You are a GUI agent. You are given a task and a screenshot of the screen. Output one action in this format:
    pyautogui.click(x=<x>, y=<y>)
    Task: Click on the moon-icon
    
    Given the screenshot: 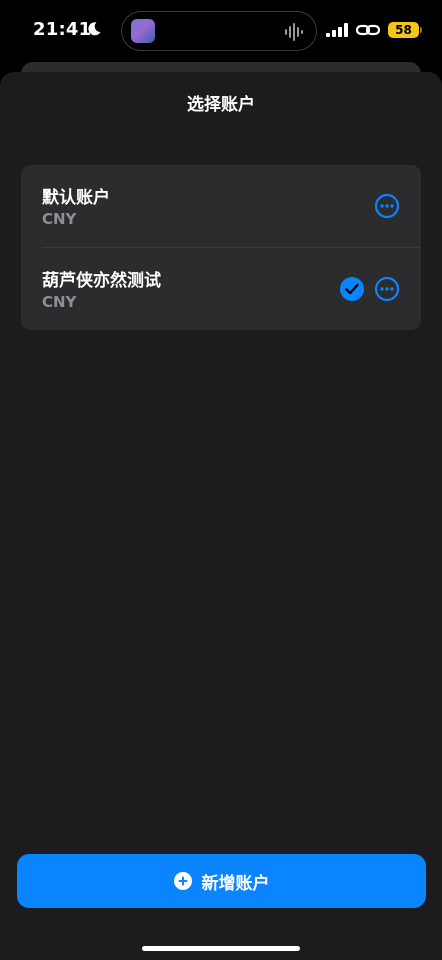 What is the action you would take?
    pyautogui.click(x=94, y=29)
    